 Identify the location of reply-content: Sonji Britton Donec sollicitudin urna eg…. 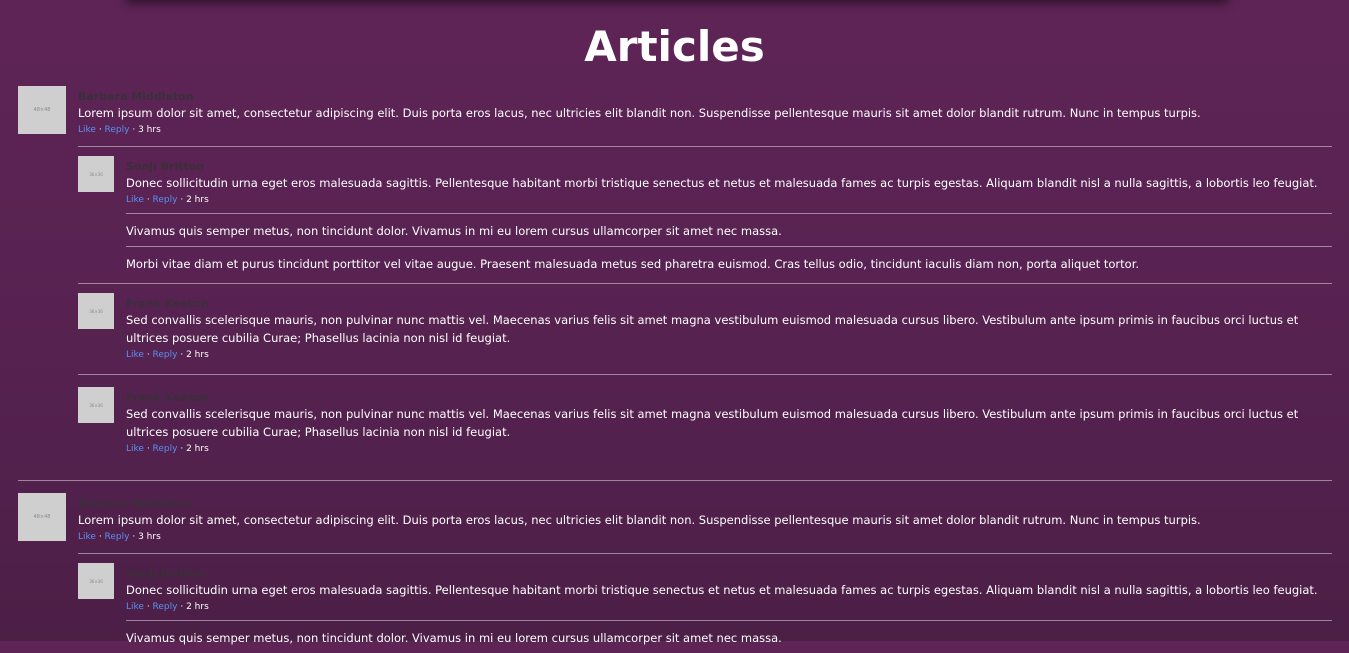
(729, 608).